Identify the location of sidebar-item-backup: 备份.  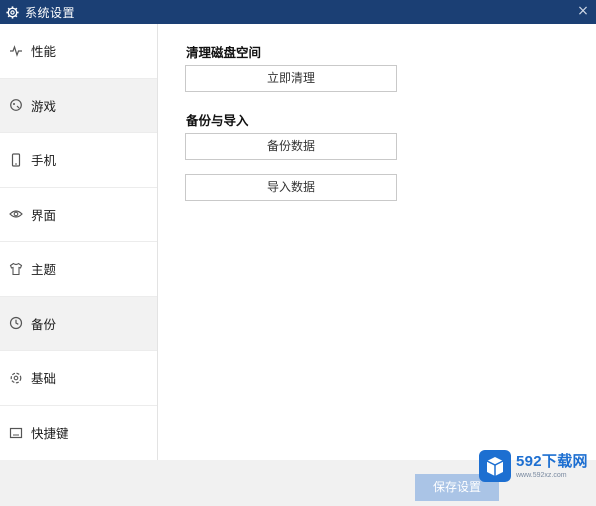
(78, 323).